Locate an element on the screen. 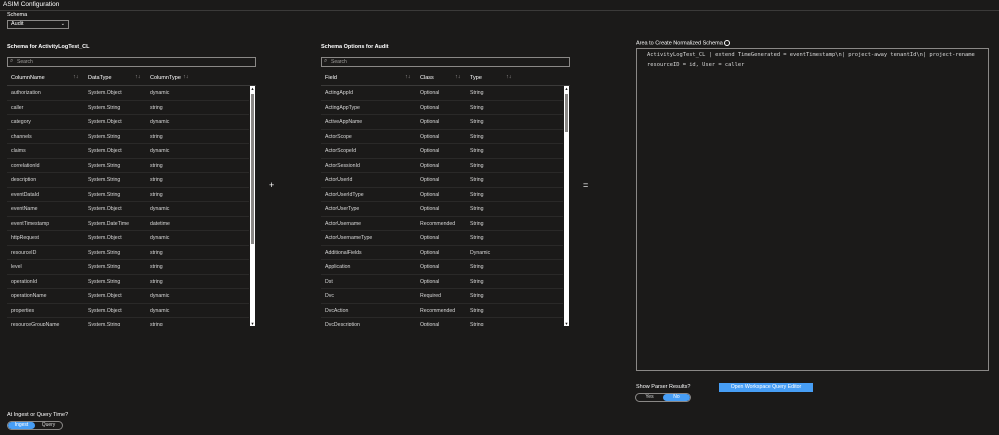  parser-toggle: Yes No is located at coordinates (663, 397).